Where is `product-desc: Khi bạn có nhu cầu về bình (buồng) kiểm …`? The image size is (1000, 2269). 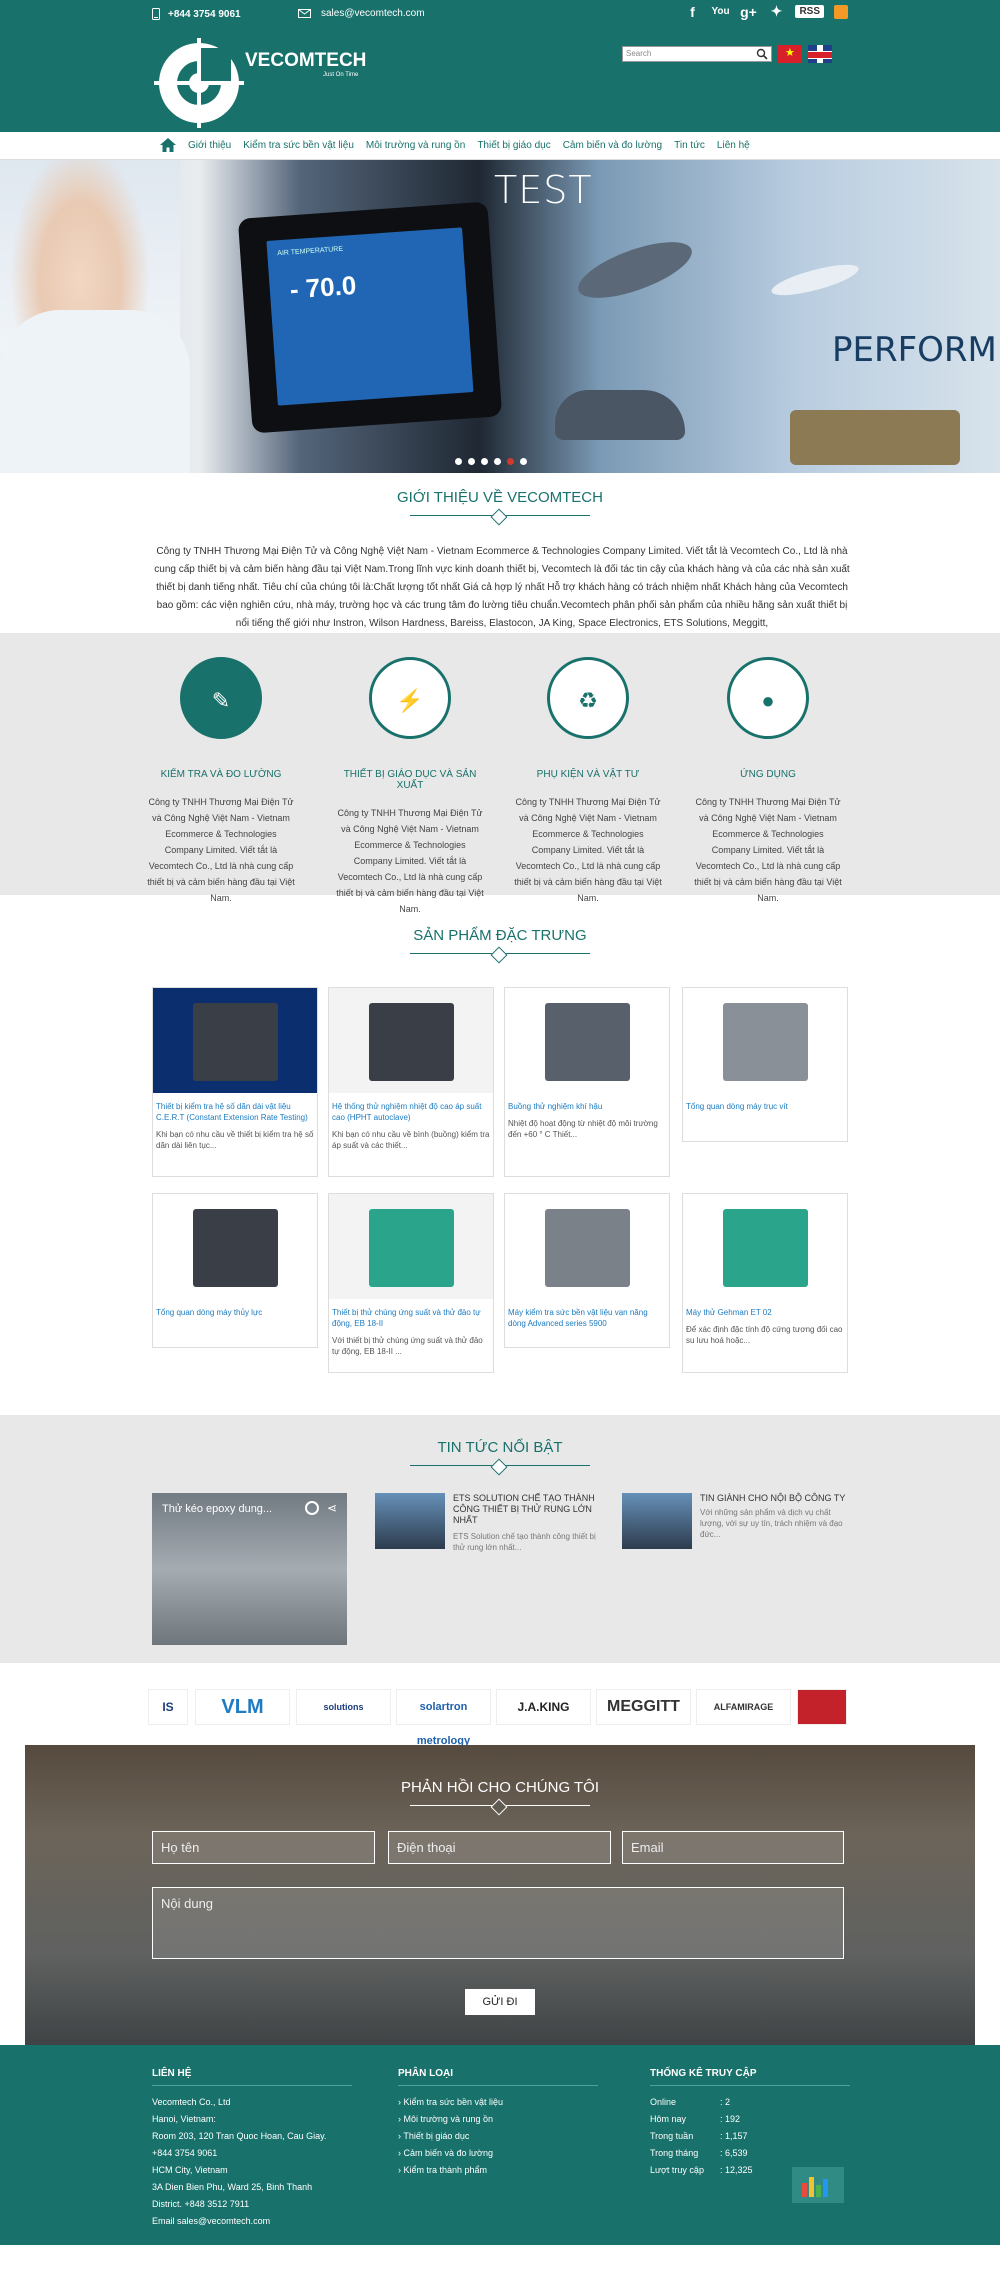
product-desc: Khi bạn có nhu cầu về bình (buồng) kiểm … is located at coordinates (411, 1140).